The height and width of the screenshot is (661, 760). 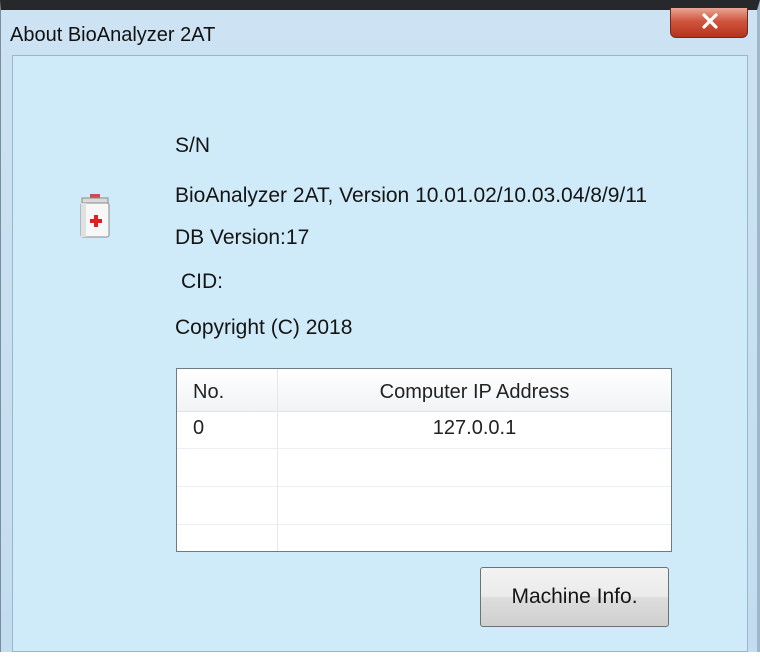 What do you see at coordinates (424, 430) in the screenshot?
I see `table-row: 0 127.0.0.1` at bounding box center [424, 430].